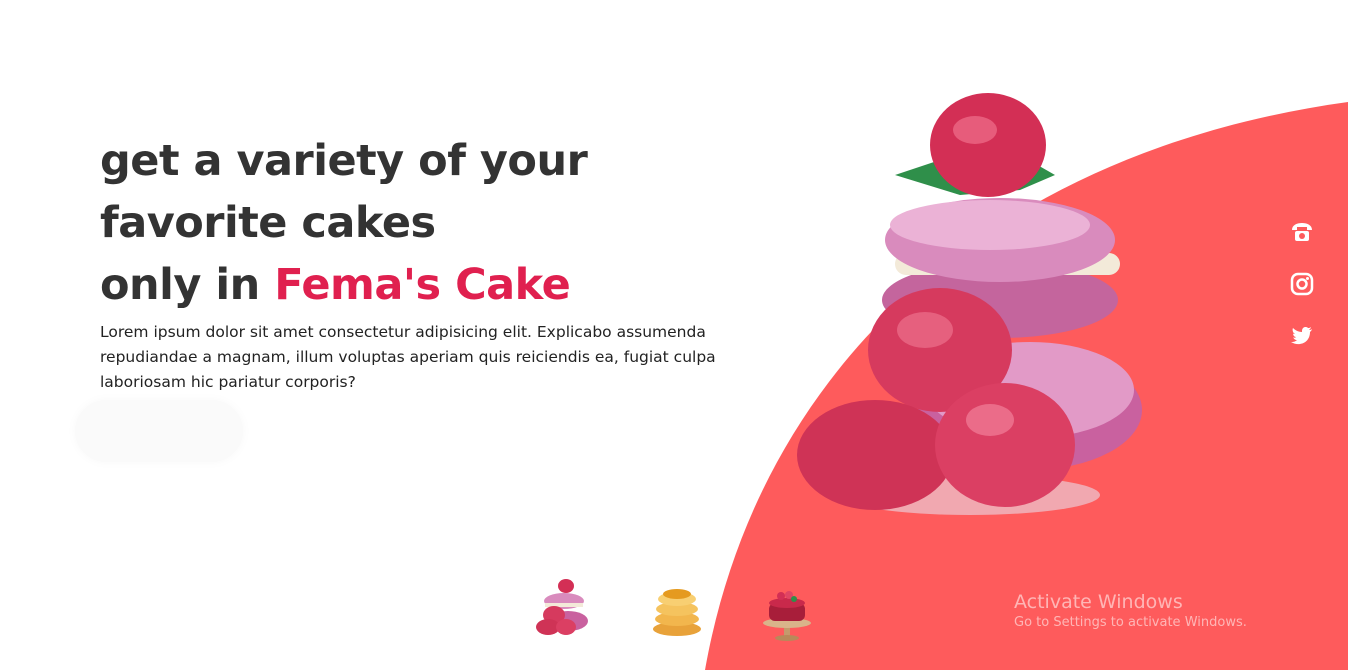 The image size is (1348, 670). I want to click on hero-cta-button, so click(159, 431).